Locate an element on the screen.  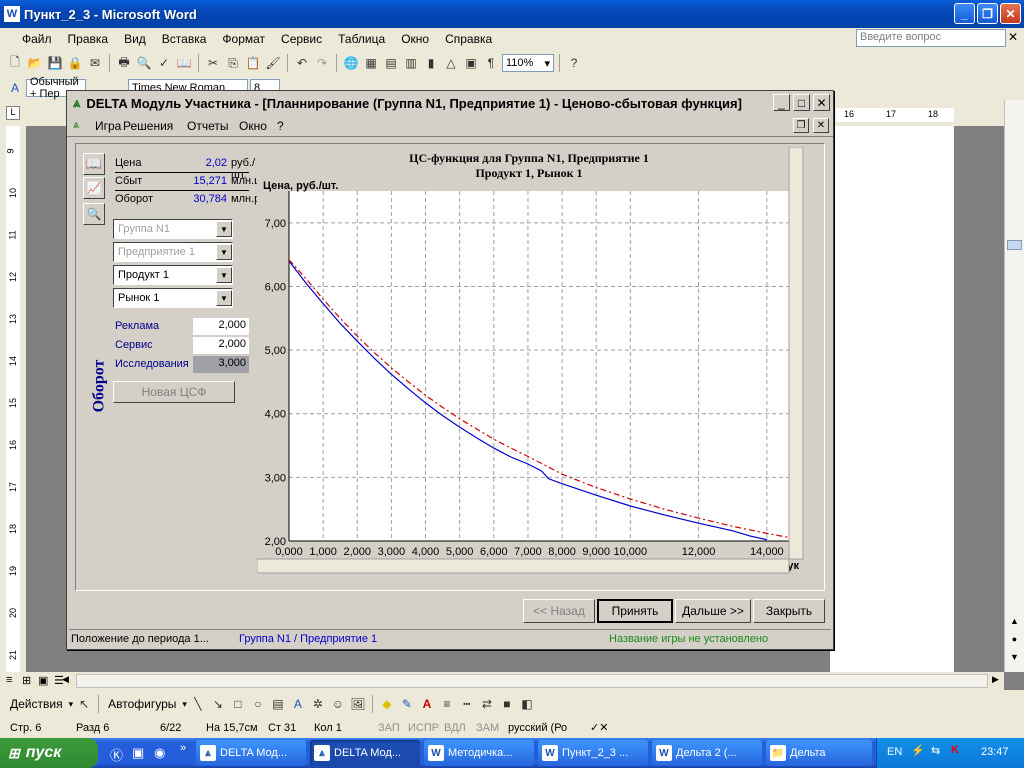
picture-icon: 🖼 is located at coordinates (358, 704).